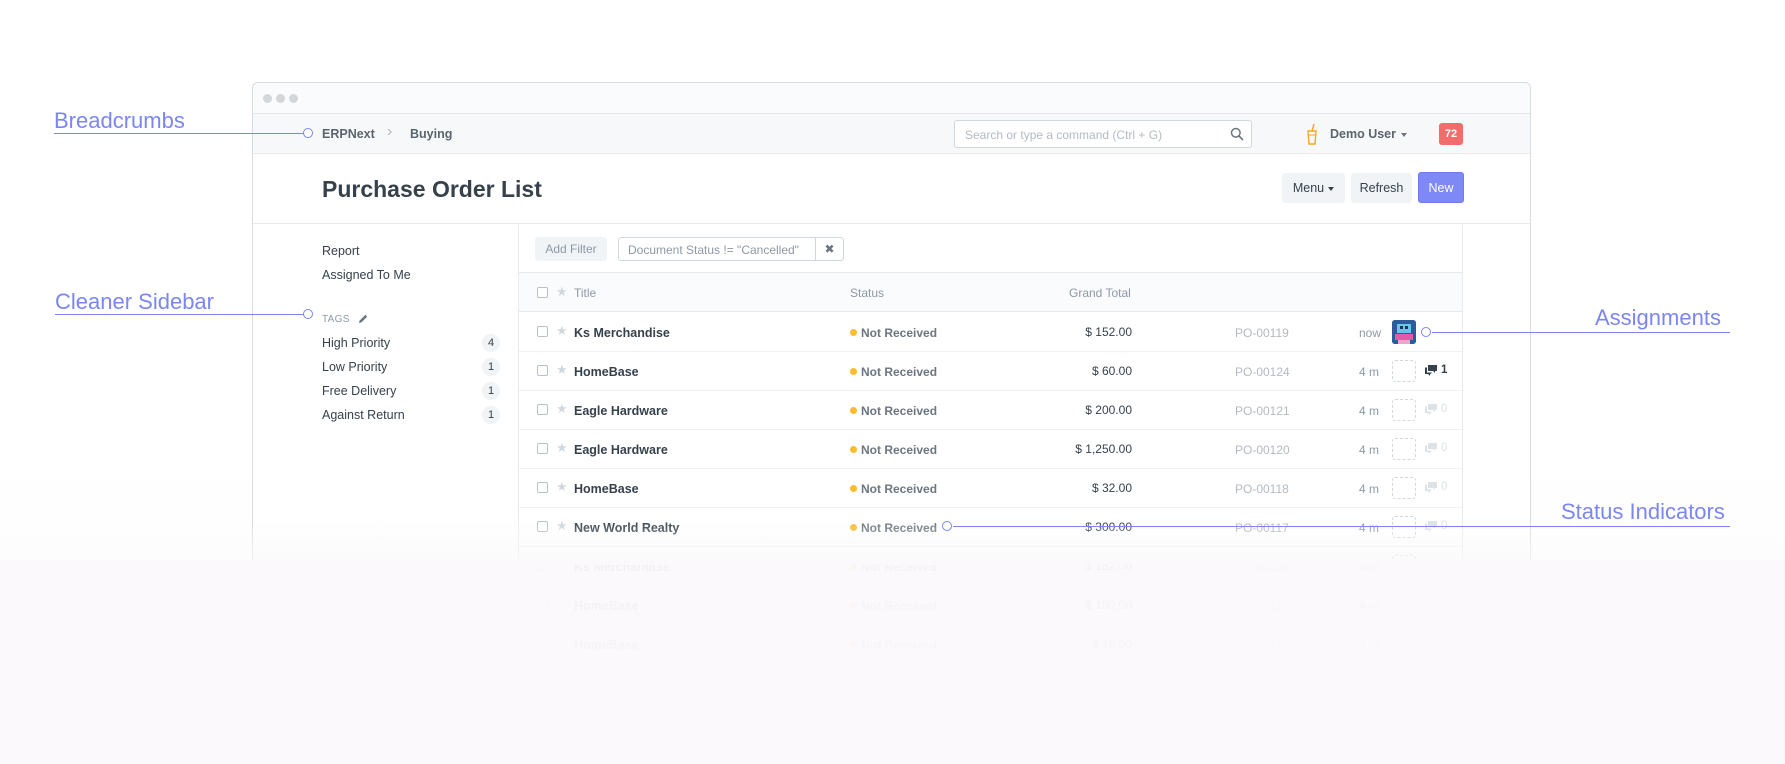 Image resolution: width=1785 pixels, height=764 pixels. I want to click on sidebar-tag-high-priority: High Priority 4, so click(411, 344).